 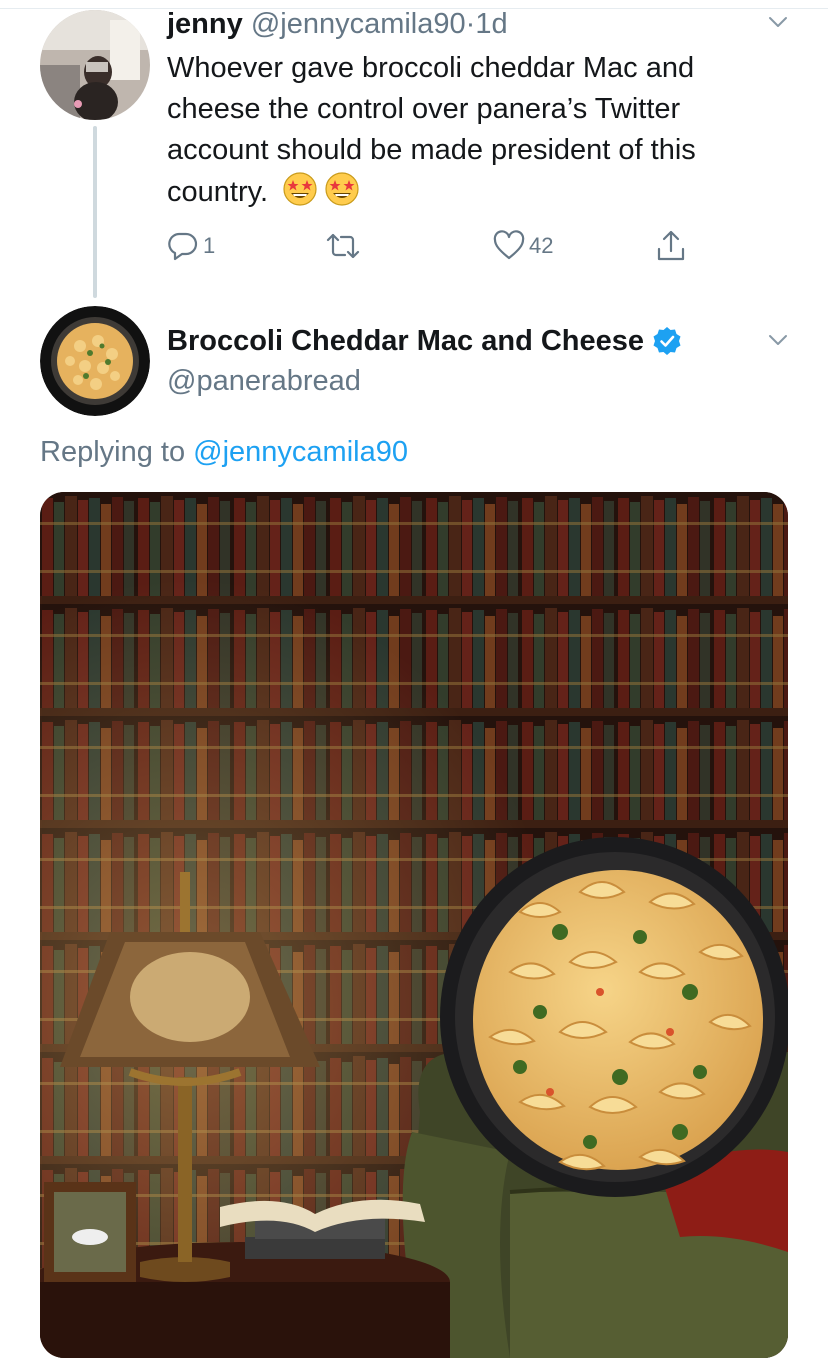 I want to click on verified-badge-icon, so click(x=667, y=341).